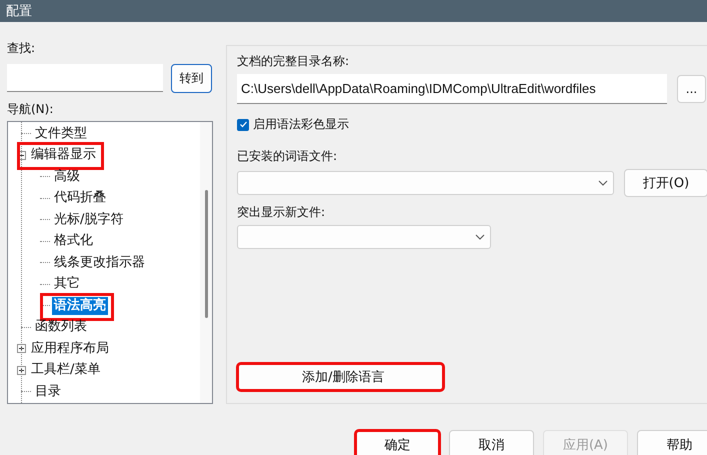  What do you see at coordinates (243, 124) in the screenshot?
I see `checkbox` at bounding box center [243, 124].